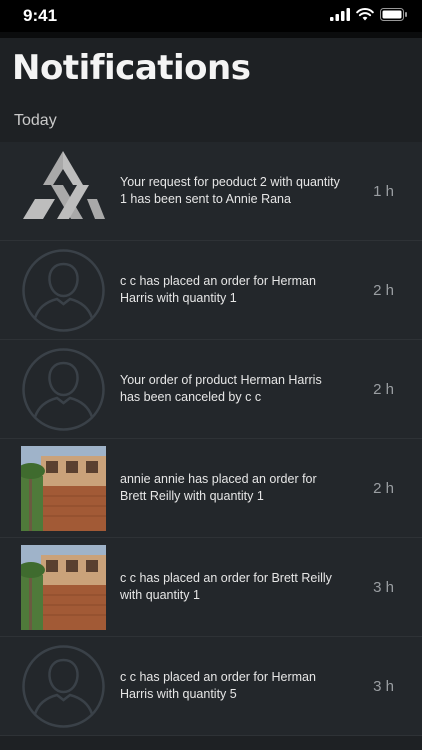 Image resolution: width=422 pixels, height=750 pixels. What do you see at coordinates (211, 16) in the screenshot?
I see `status-bar: 9:41` at bounding box center [211, 16].